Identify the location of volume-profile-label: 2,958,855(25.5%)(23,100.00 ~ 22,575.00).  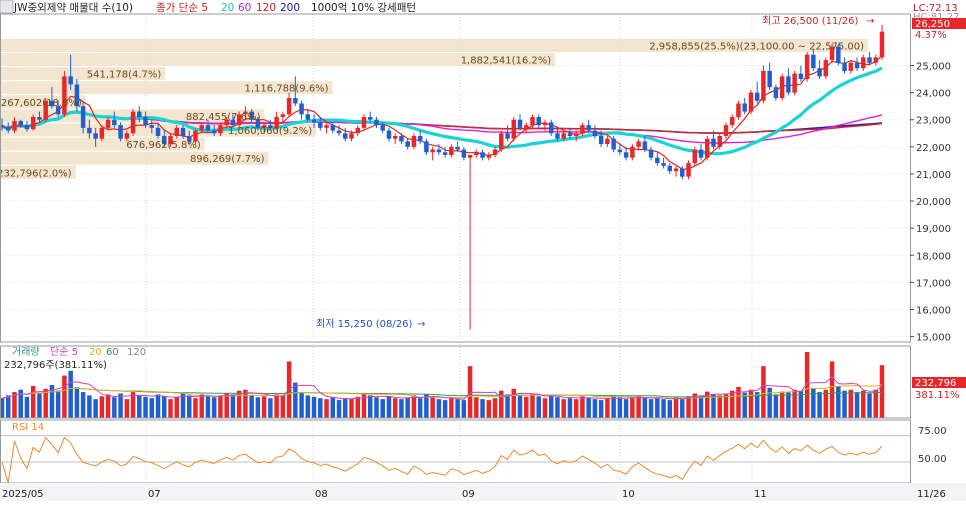
(756, 46).